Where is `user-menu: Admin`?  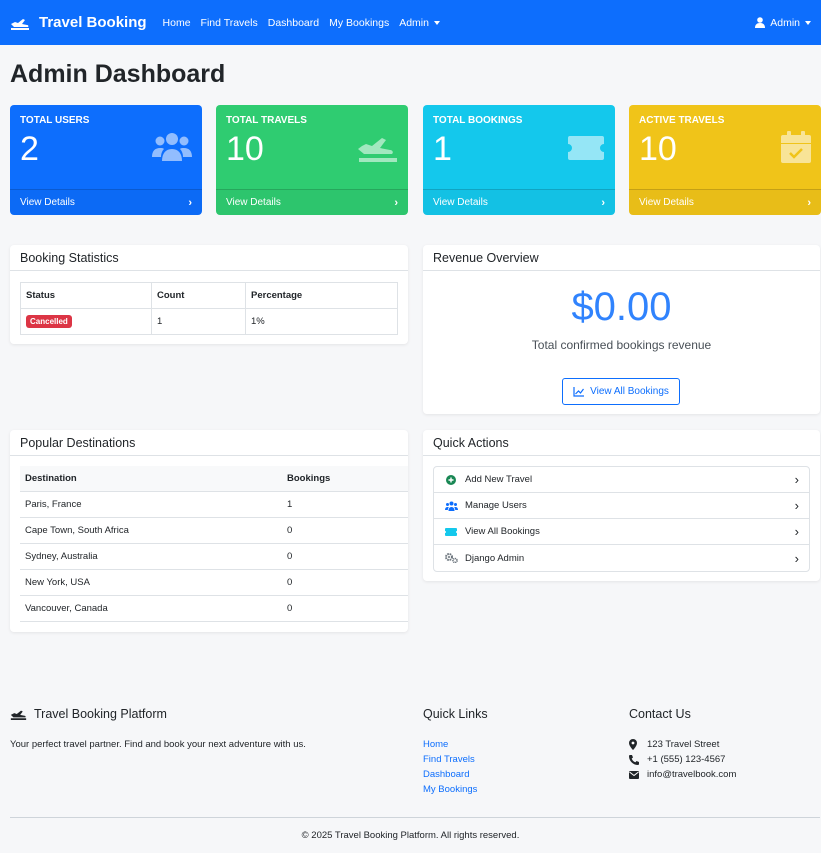
user-menu: Admin is located at coordinates (783, 23).